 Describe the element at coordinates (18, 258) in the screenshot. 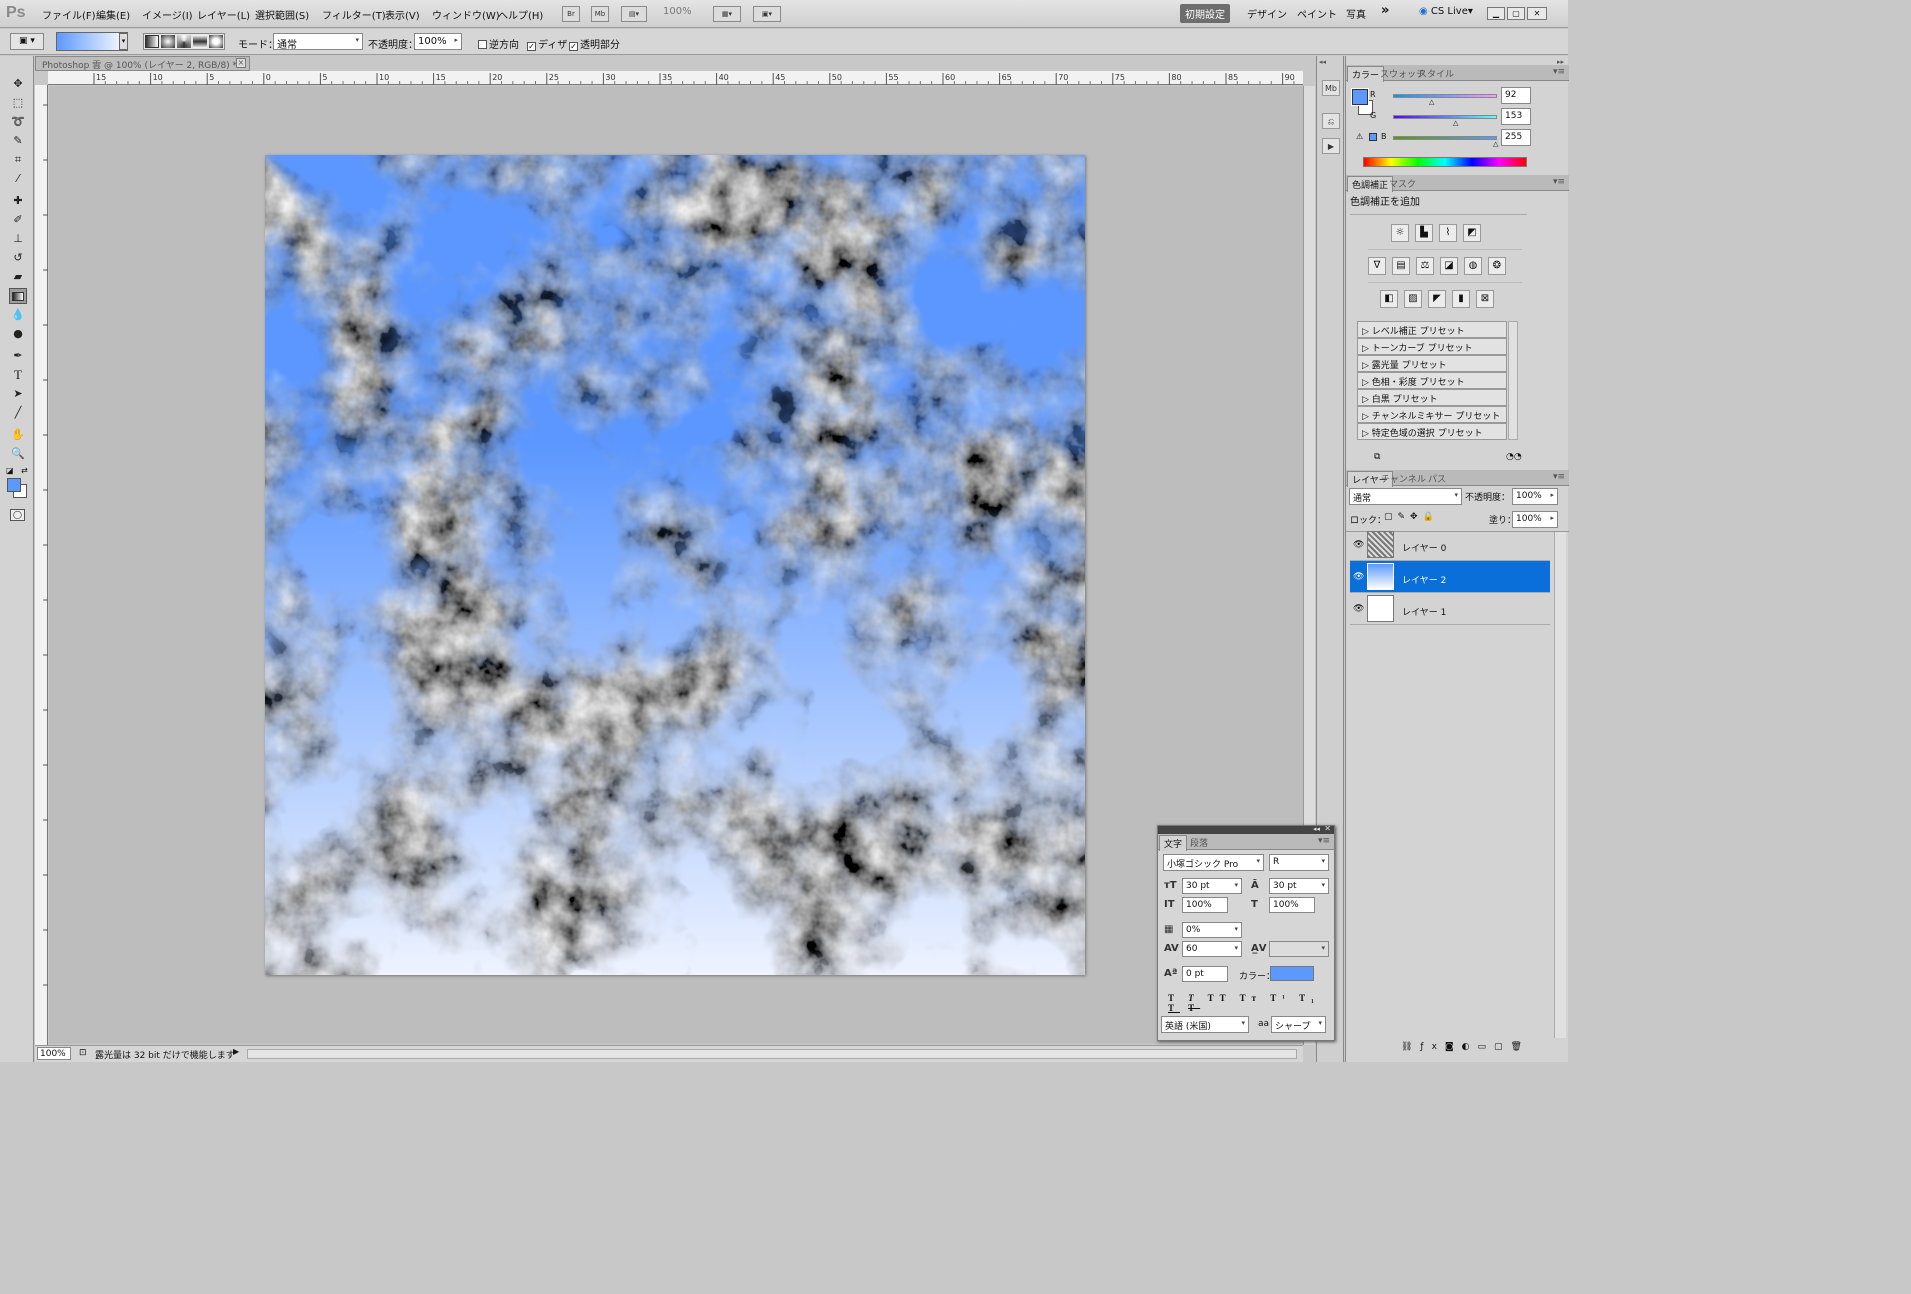

I see `history-brush-tool-icon: ↺` at that location.